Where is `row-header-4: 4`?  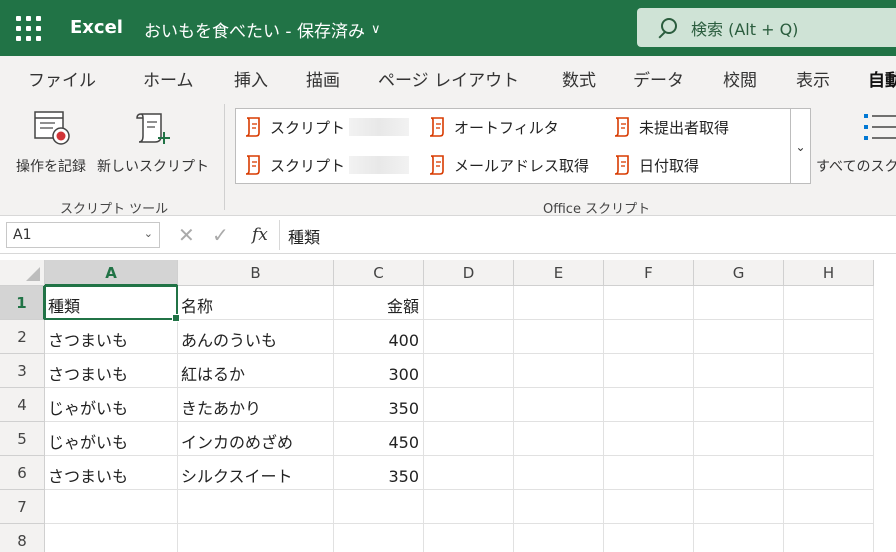 row-header-4: 4 is located at coordinates (22, 405).